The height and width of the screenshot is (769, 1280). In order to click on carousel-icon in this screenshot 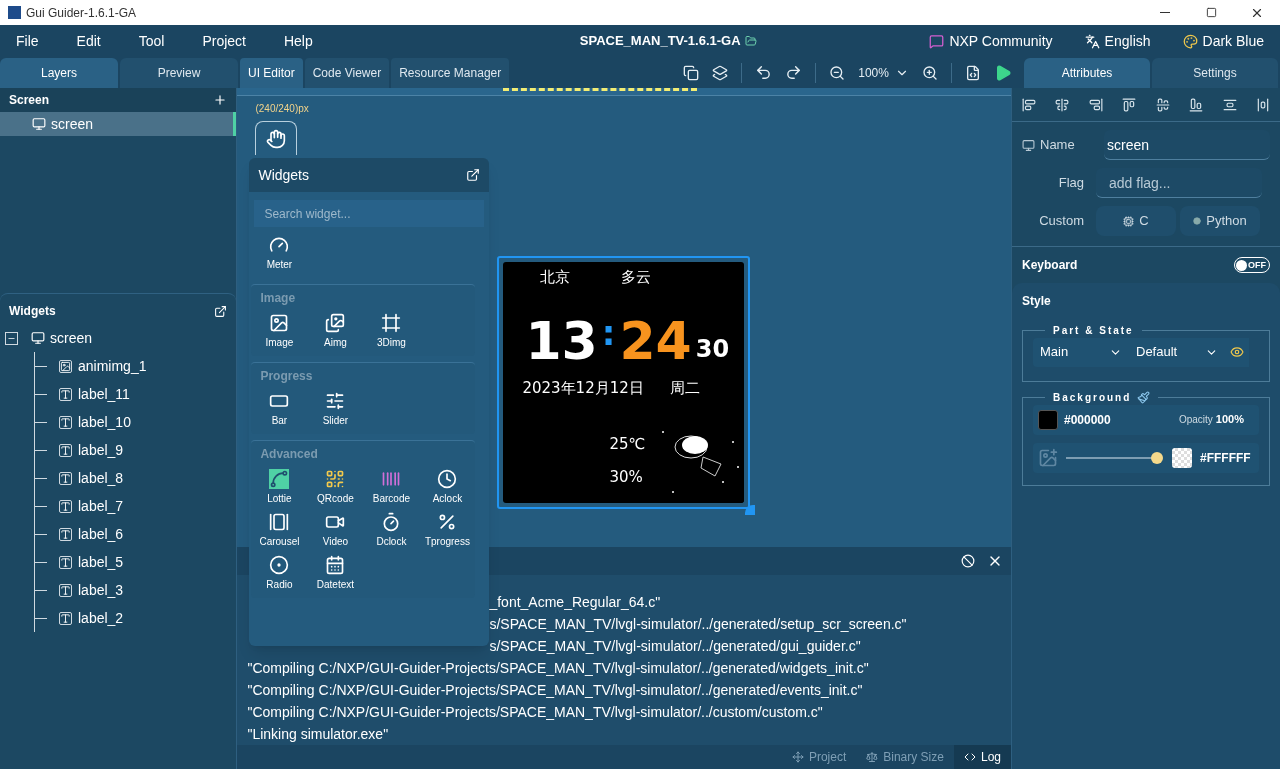, I will do `click(279, 522)`.